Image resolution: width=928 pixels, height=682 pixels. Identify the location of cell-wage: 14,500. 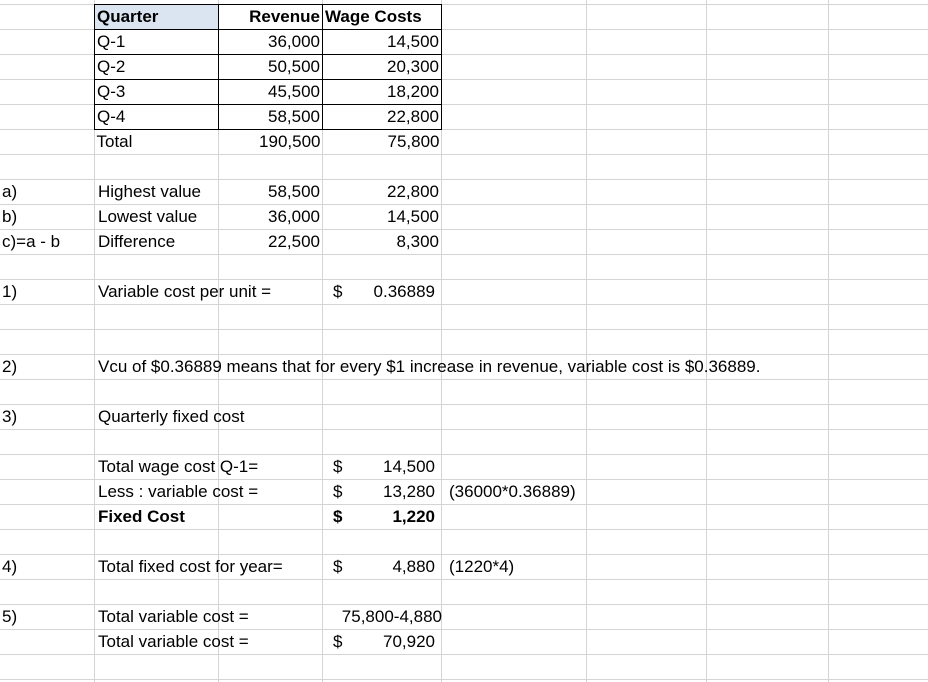
(382, 42).